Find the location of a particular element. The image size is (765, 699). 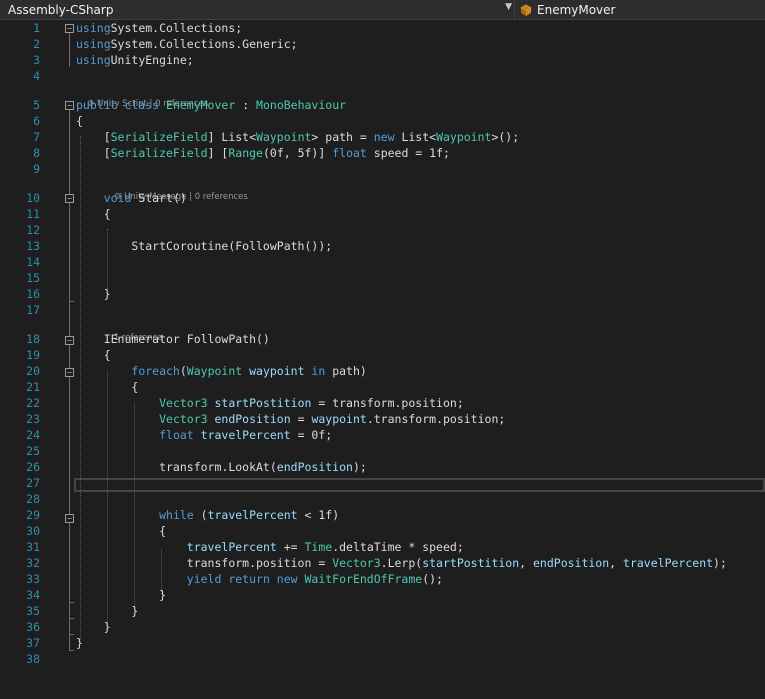

code-line: usingUnityEngine; is located at coordinates (135, 60).